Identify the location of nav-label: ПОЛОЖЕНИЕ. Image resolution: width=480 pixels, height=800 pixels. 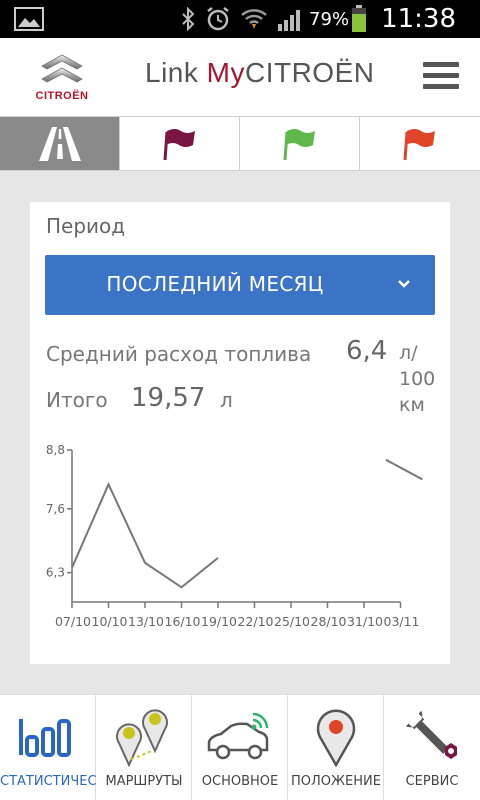
(336, 781).